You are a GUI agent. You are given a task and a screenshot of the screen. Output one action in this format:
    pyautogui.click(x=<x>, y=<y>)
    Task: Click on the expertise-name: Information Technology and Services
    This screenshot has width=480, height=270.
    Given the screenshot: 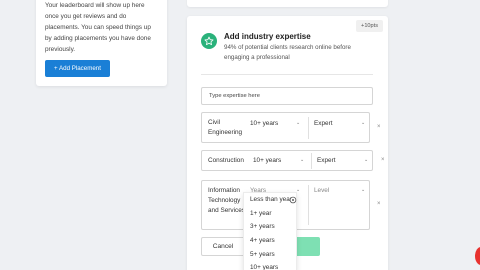 What is the action you would take?
    pyautogui.click(x=226, y=200)
    